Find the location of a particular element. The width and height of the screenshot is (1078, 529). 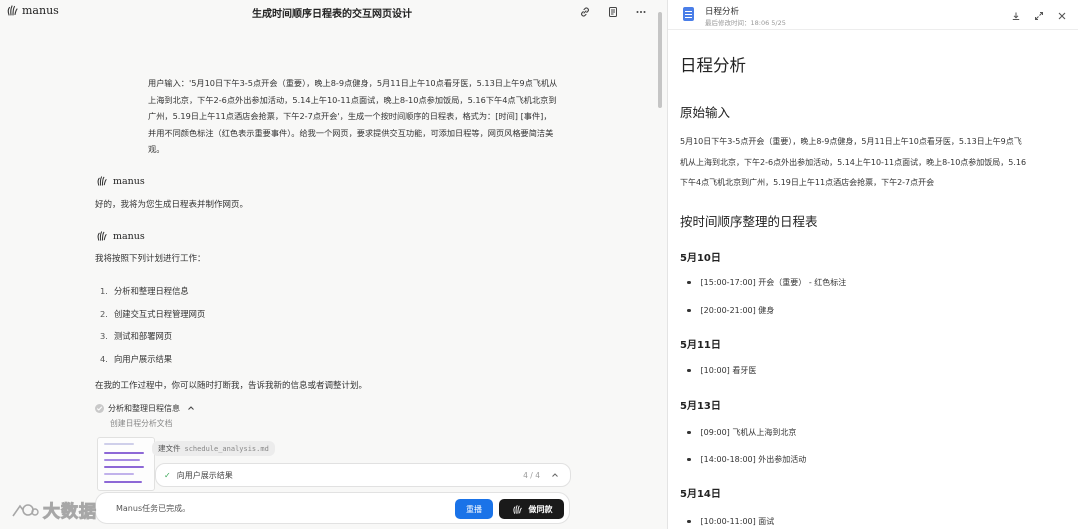

progress-label: 向用户展示结果 is located at coordinates (204, 475).